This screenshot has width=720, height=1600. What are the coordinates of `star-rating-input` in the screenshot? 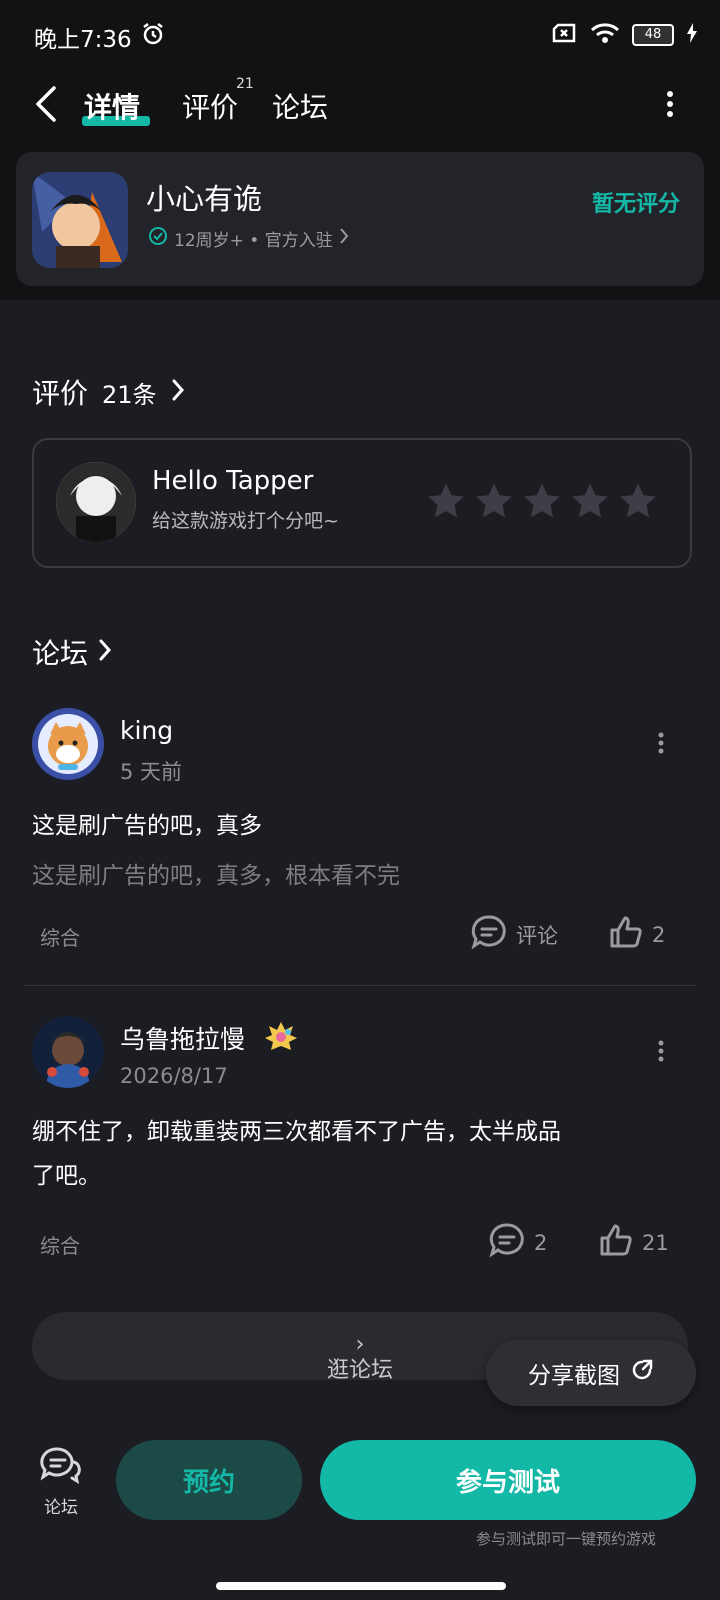 It's located at (542, 501).